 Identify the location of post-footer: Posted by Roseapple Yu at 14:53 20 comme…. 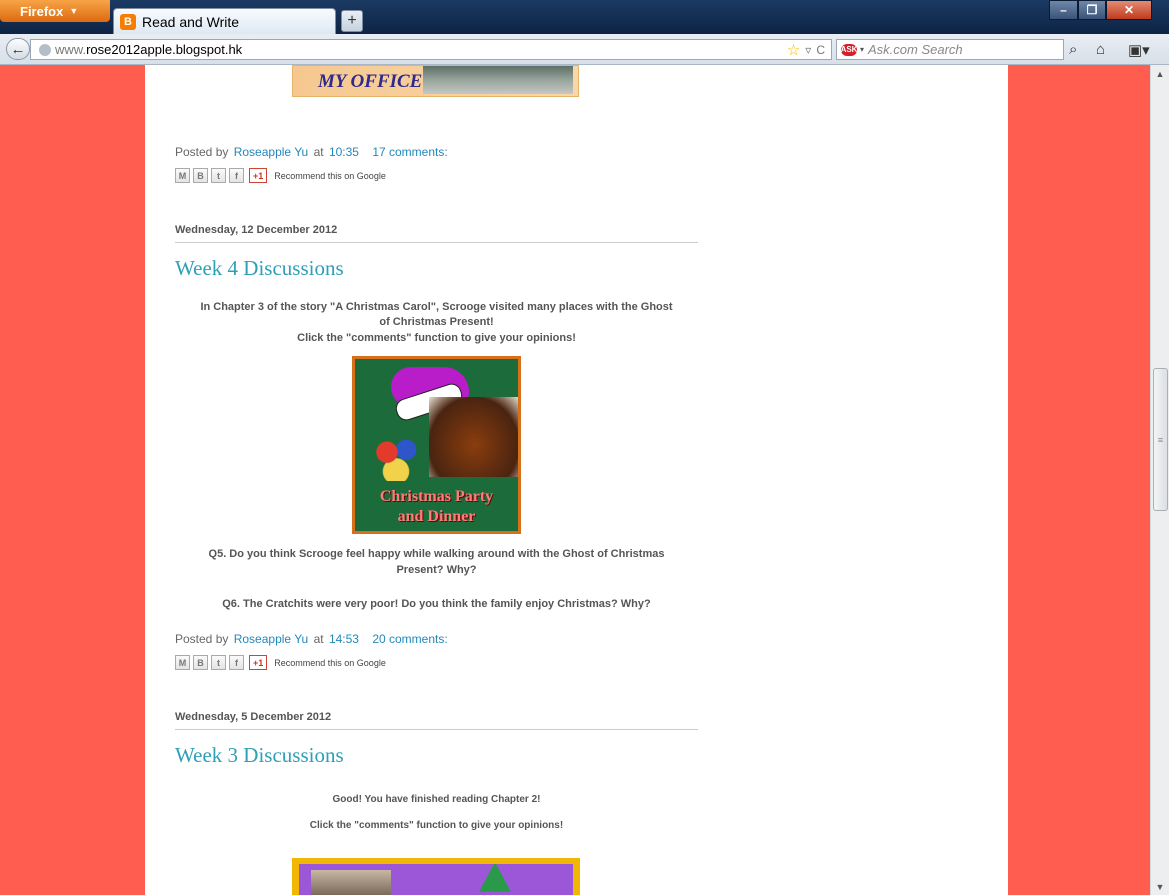
(312, 639).